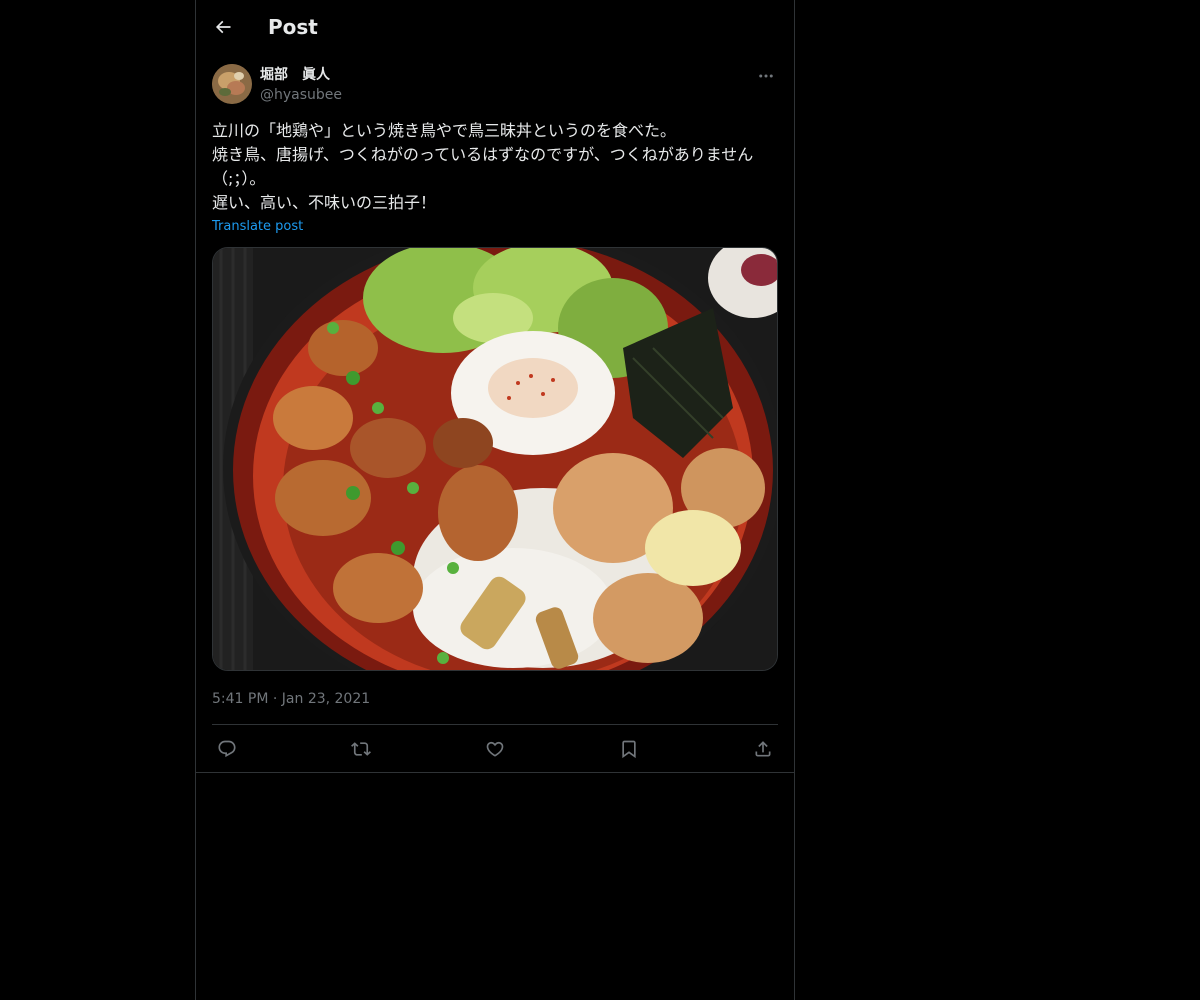 Image resolution: width=1200 pixels, height=1000 pixels. I want to click on display-name: 堀部 眞人, so click(295, 75).